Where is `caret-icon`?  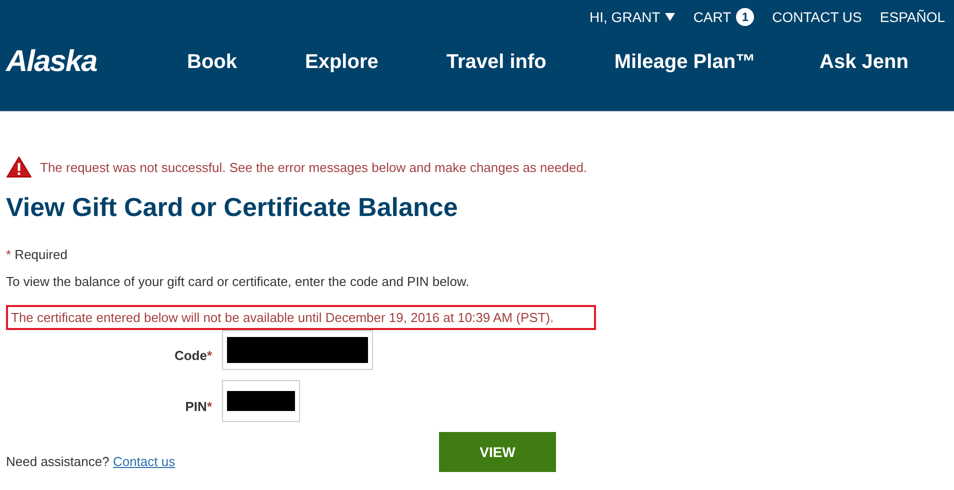 caret-icon is located at coordinates (670, 17).